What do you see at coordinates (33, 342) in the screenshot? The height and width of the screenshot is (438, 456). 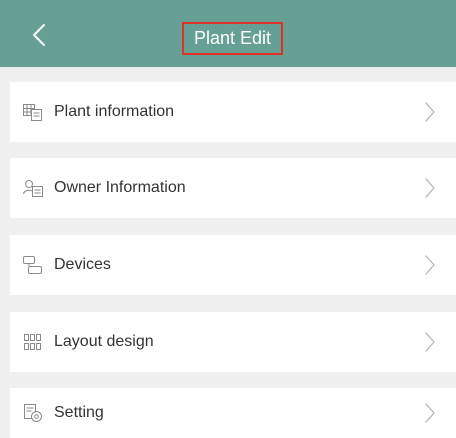 I see `layout-grid-icon` at bounding box center [33, 342].